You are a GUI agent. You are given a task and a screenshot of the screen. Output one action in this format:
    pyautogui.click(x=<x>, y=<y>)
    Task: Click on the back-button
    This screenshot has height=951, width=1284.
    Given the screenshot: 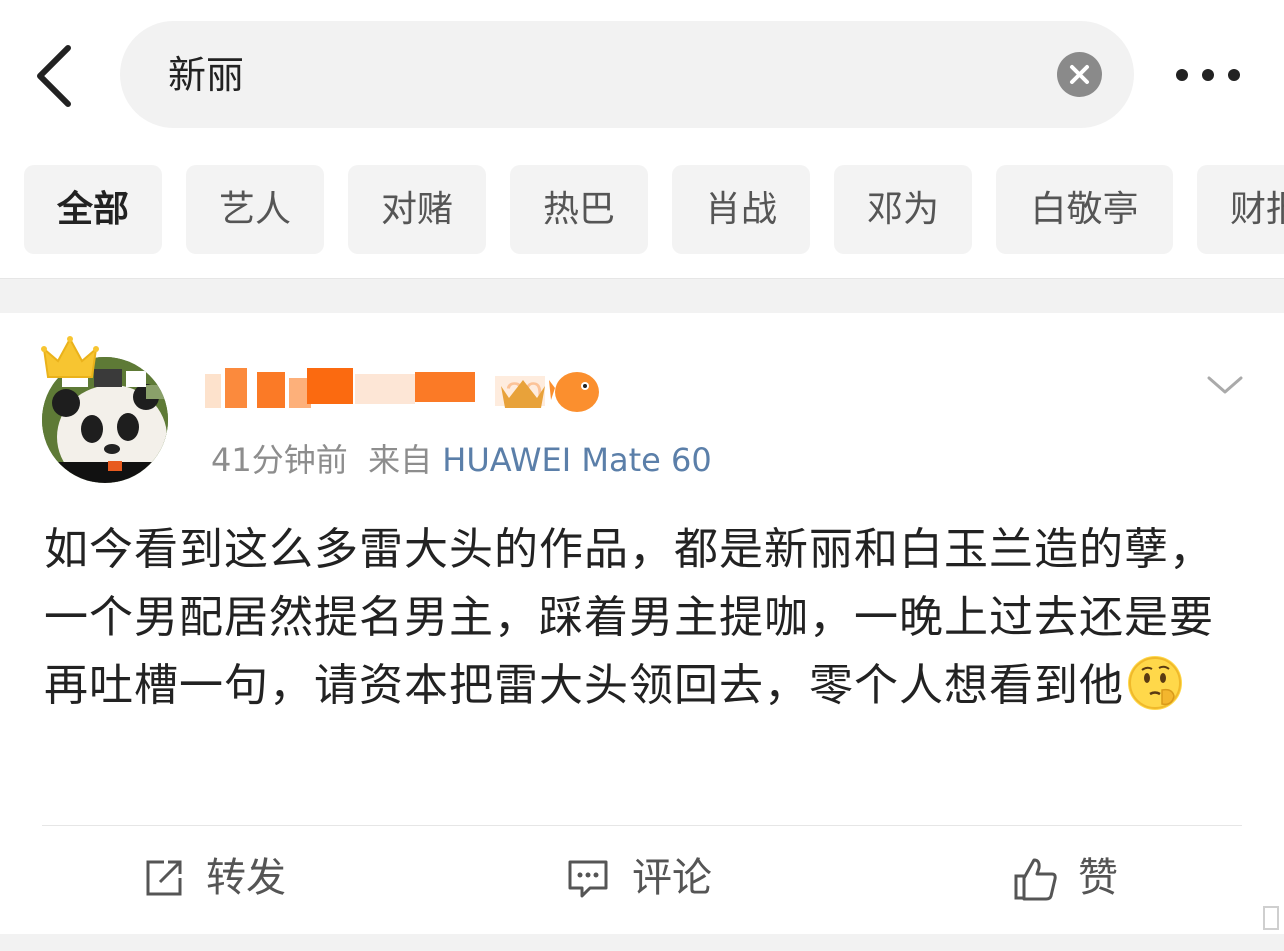 What is the action you would take?
    pyautogui.click(x=58, y=76)
    